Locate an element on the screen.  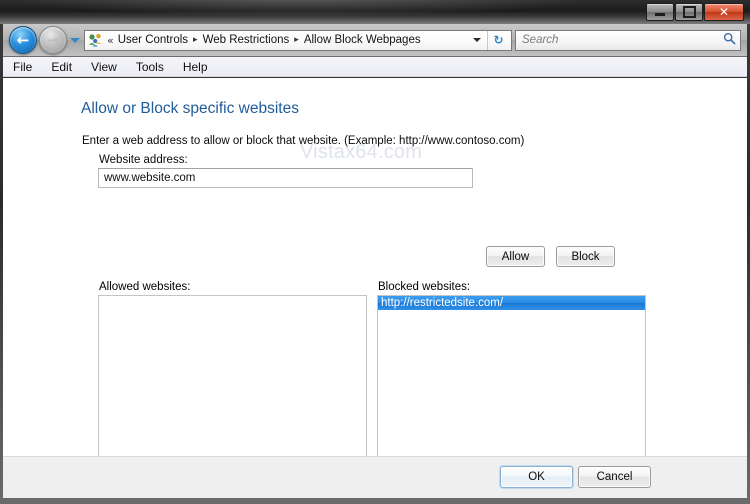
navigation-bar: ← → « User Controls ▸ Web Restrictions ▸ is located at coordinates (375, 40).